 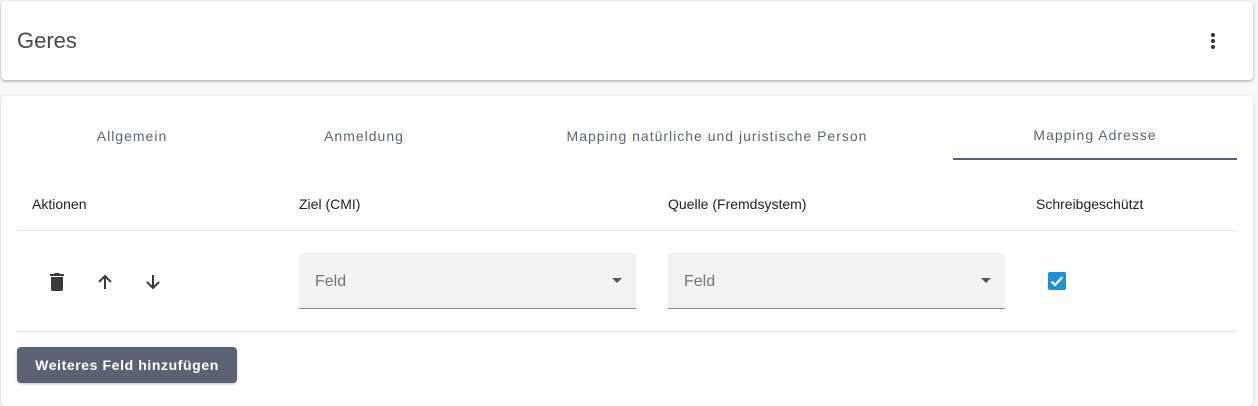 What do you see at coordinates (1213, 41) in the screenshot?
I see `more-vert-icon` at bounding box center [1213, 41].